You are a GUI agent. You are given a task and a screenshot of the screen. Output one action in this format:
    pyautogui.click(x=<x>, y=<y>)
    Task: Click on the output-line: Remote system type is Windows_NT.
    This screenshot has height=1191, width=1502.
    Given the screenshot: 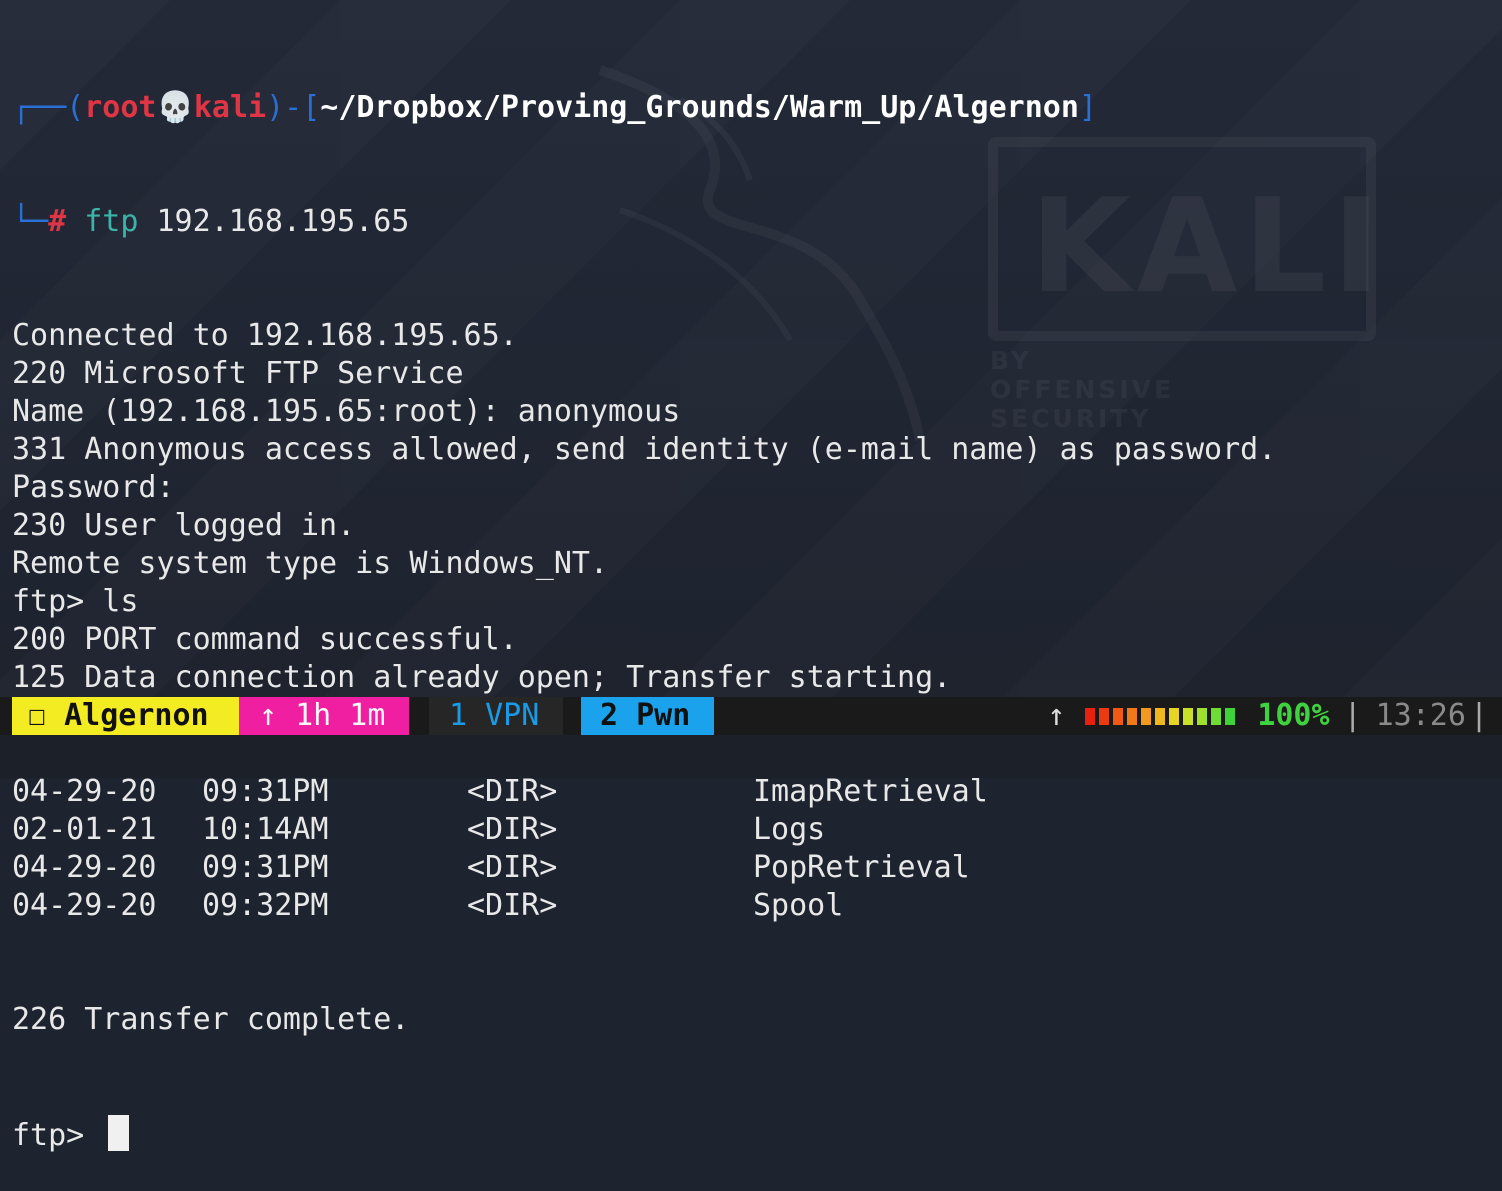 What is the action you would take?
    pyautogui.click(x=310, y=563)
    